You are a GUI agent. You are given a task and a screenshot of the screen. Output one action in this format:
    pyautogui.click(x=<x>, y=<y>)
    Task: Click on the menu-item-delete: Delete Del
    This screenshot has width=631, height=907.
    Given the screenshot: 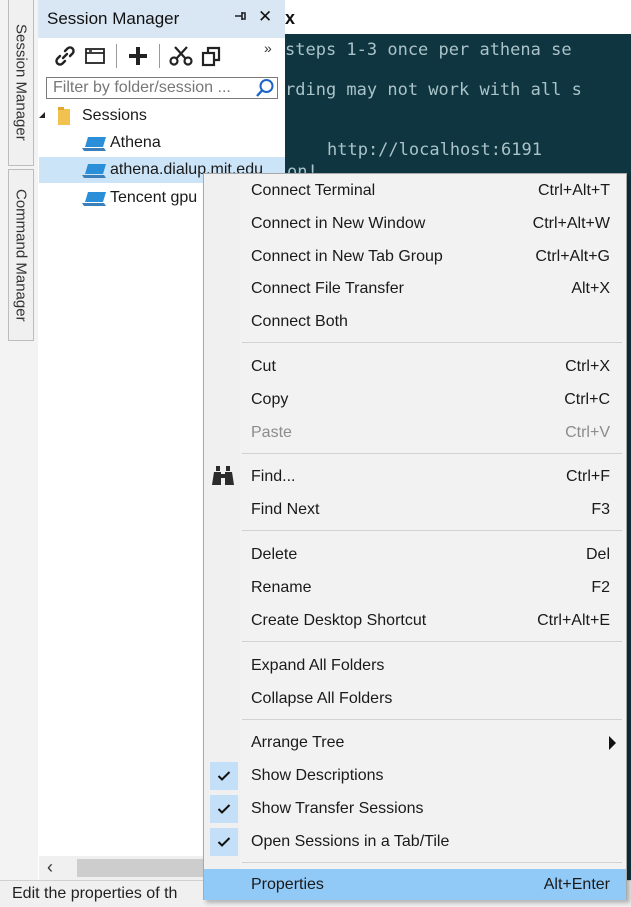 What is the action you would take?
    pyautogui.click(x=415, y=555)
    